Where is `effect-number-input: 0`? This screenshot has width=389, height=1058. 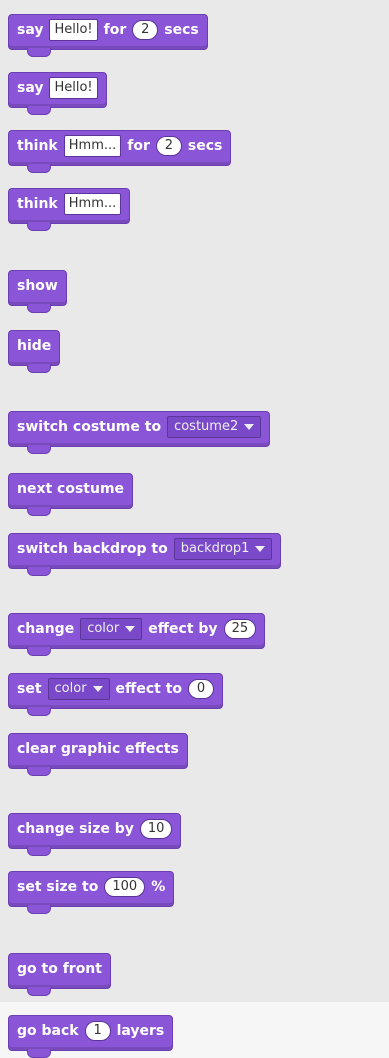 effect-number-input: 0 is located at coordinates (201, 689).